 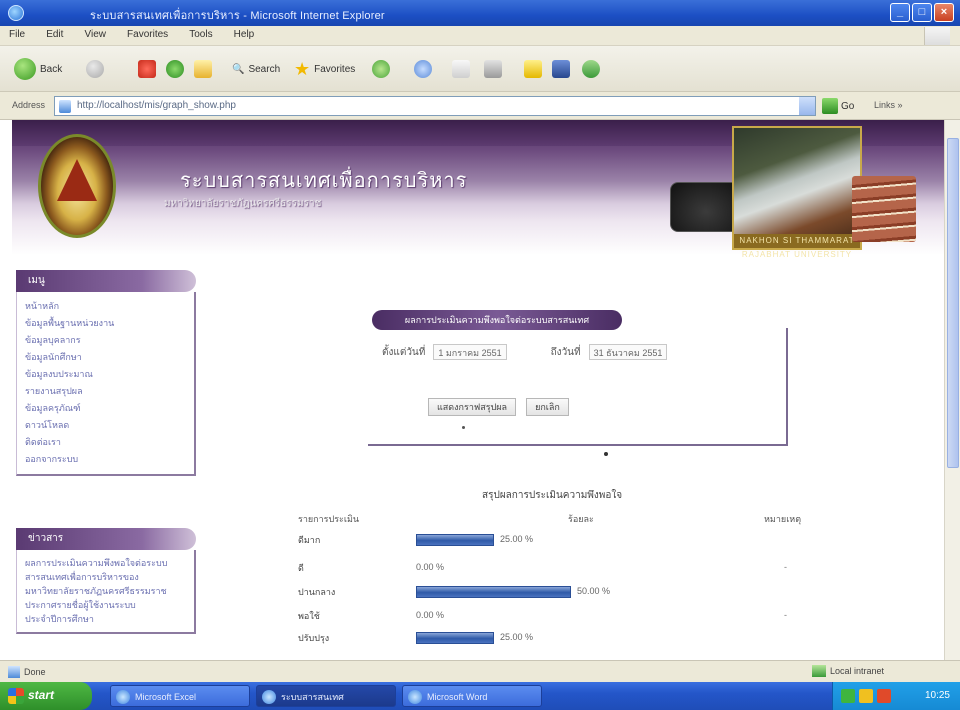 What do you see at coordinates (578, 540) in the screenshot?
I see `table-row: ดีมาก 25.00 %` at bounding box center [578, 540].